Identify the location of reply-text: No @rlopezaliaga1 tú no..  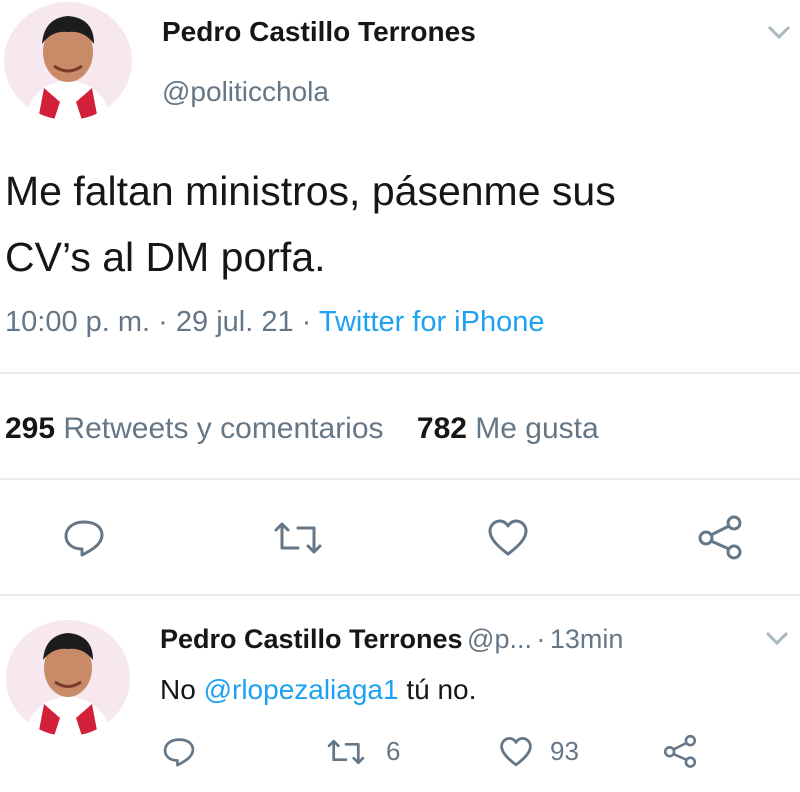
(318, 690).